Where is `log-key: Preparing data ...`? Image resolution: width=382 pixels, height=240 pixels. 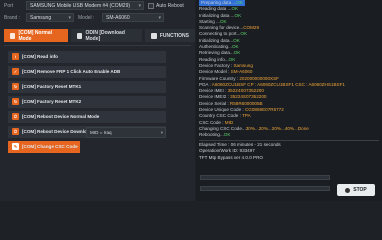
log-key: Preparing data ... is located at coordinates (219, 2).